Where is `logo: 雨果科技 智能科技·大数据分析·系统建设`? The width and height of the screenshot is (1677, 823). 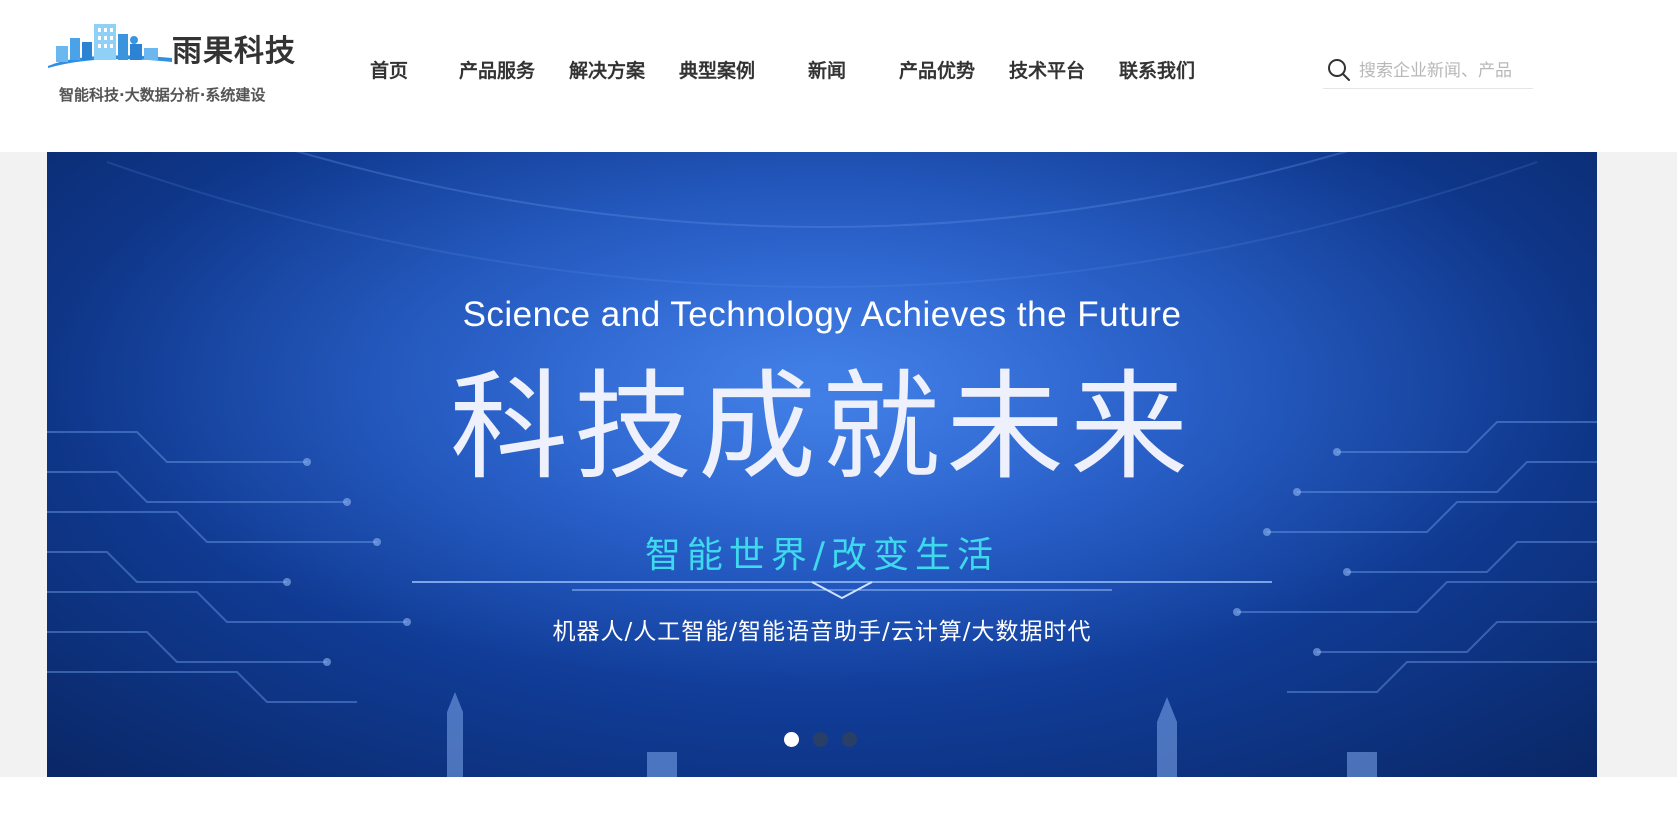 logo: 雨果科技 智能科技·大数据分析·系统建设 is located at coordinates (171, 65).